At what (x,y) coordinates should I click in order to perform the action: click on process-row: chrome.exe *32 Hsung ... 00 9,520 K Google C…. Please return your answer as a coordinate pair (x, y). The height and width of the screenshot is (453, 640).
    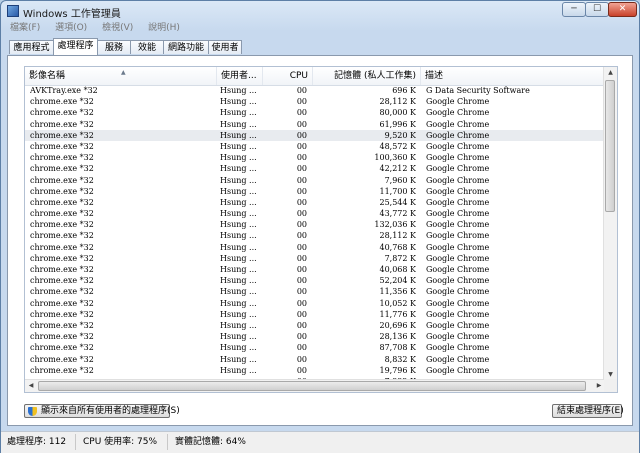
    Looking at the image, I should click on (315, 135).